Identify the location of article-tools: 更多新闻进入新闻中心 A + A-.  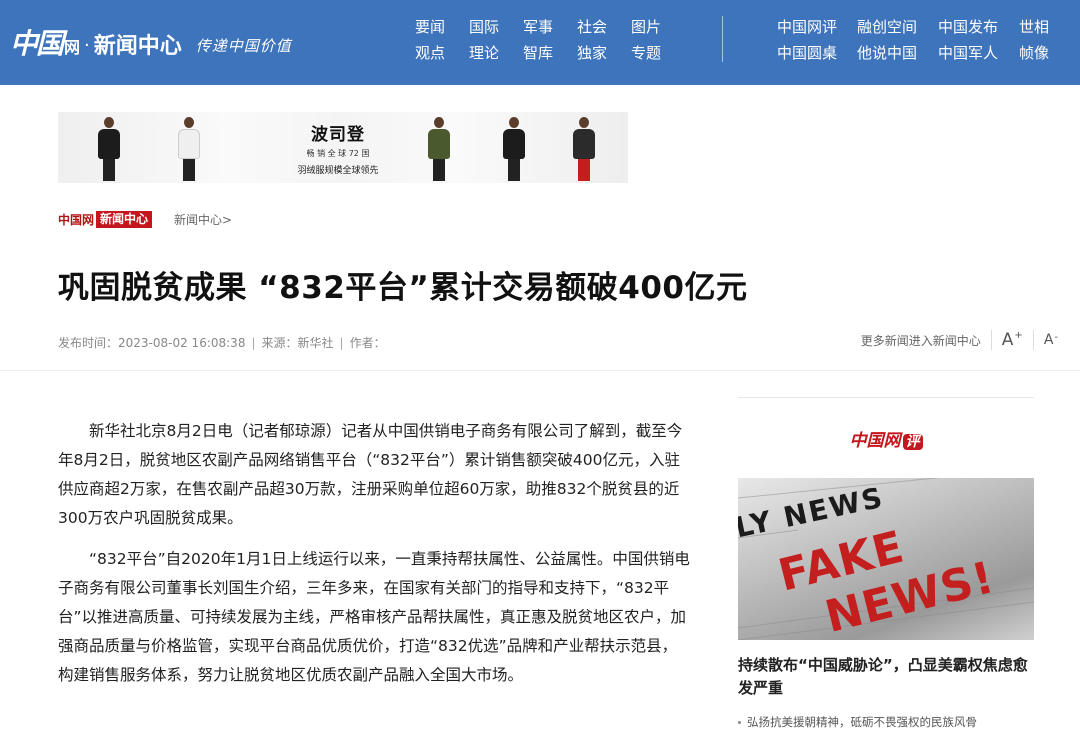
(959, 340).